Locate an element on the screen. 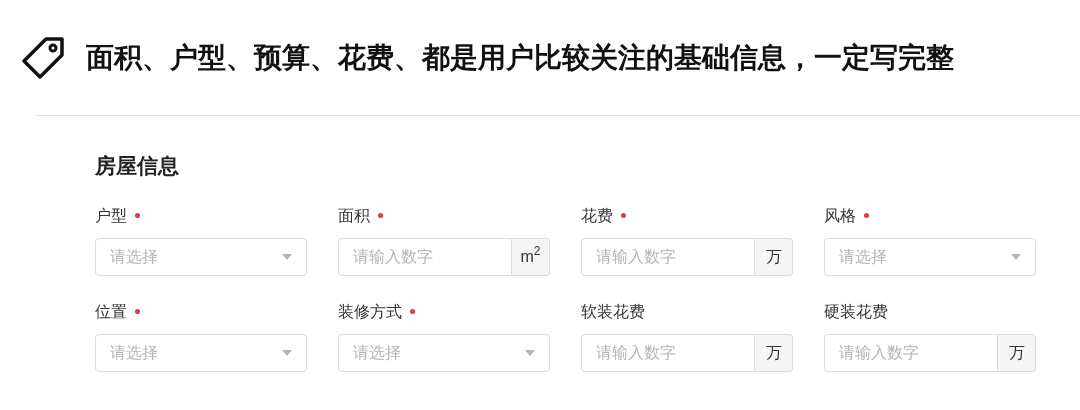 The width and height of the screenshot is (1080, 410). tag-icon is located at coordinates (43, 57).